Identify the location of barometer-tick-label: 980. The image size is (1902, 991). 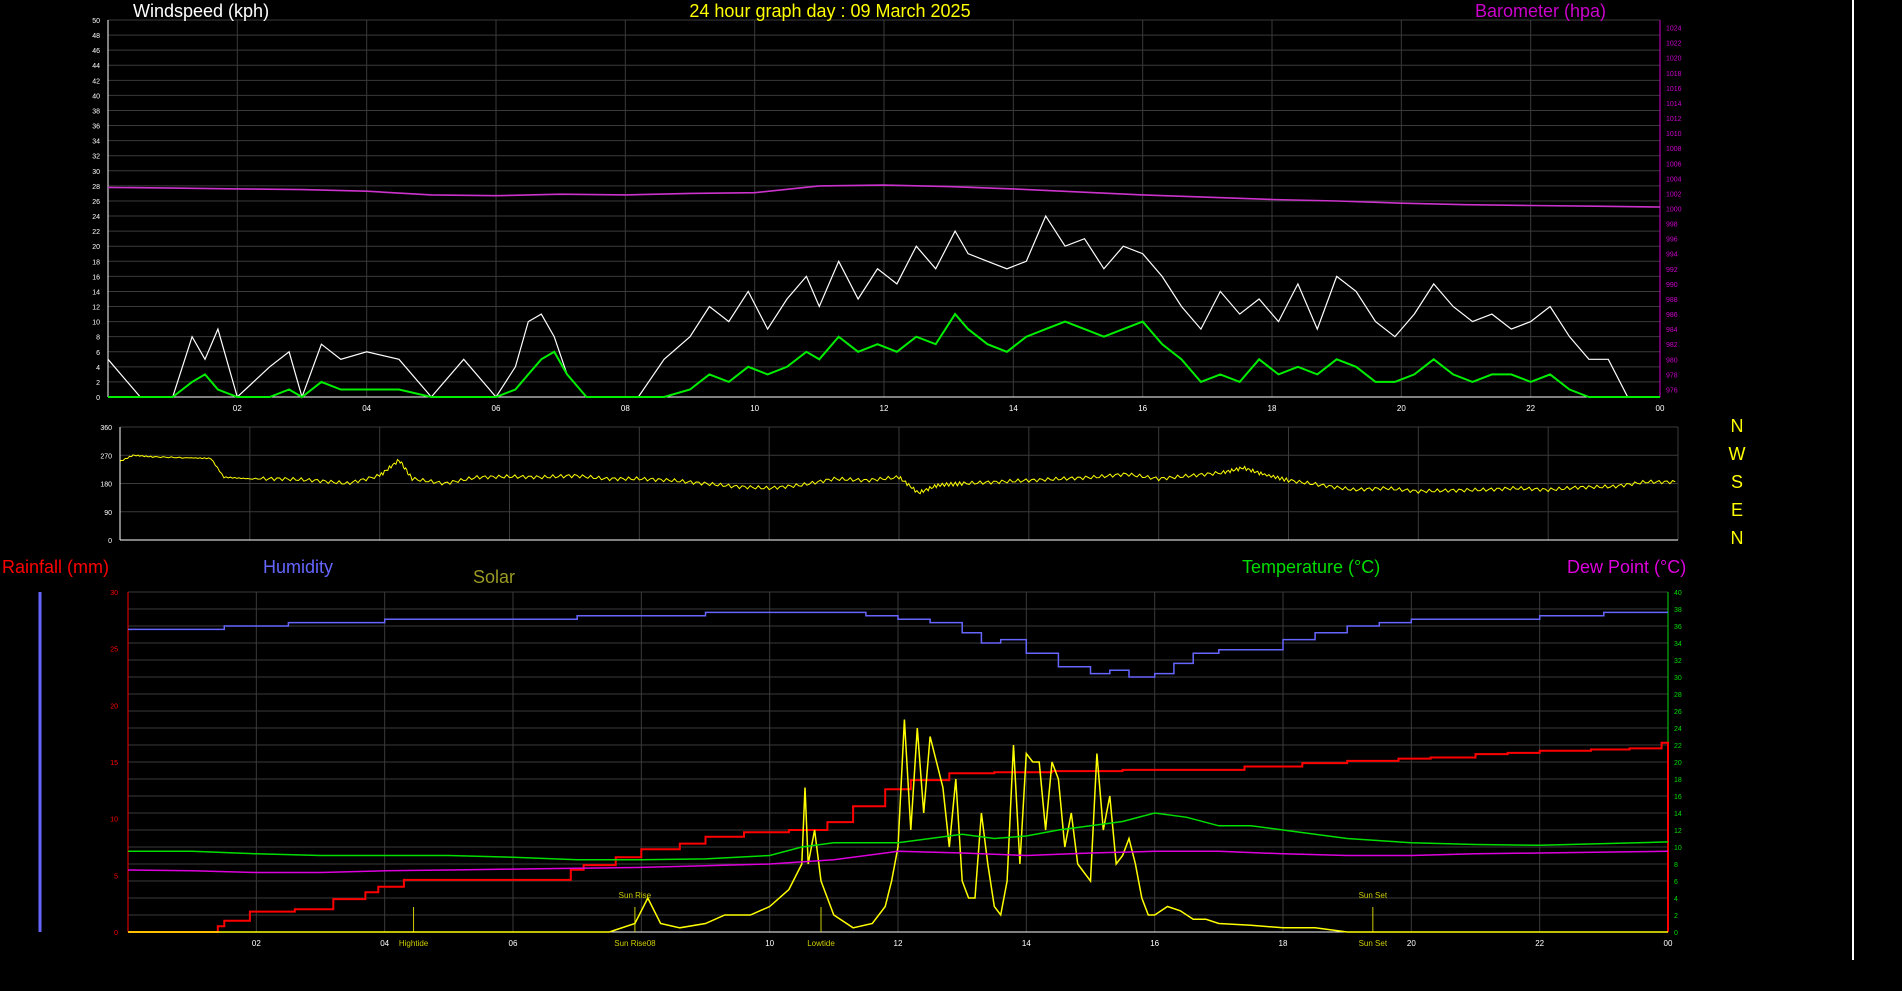
(1672, 360).